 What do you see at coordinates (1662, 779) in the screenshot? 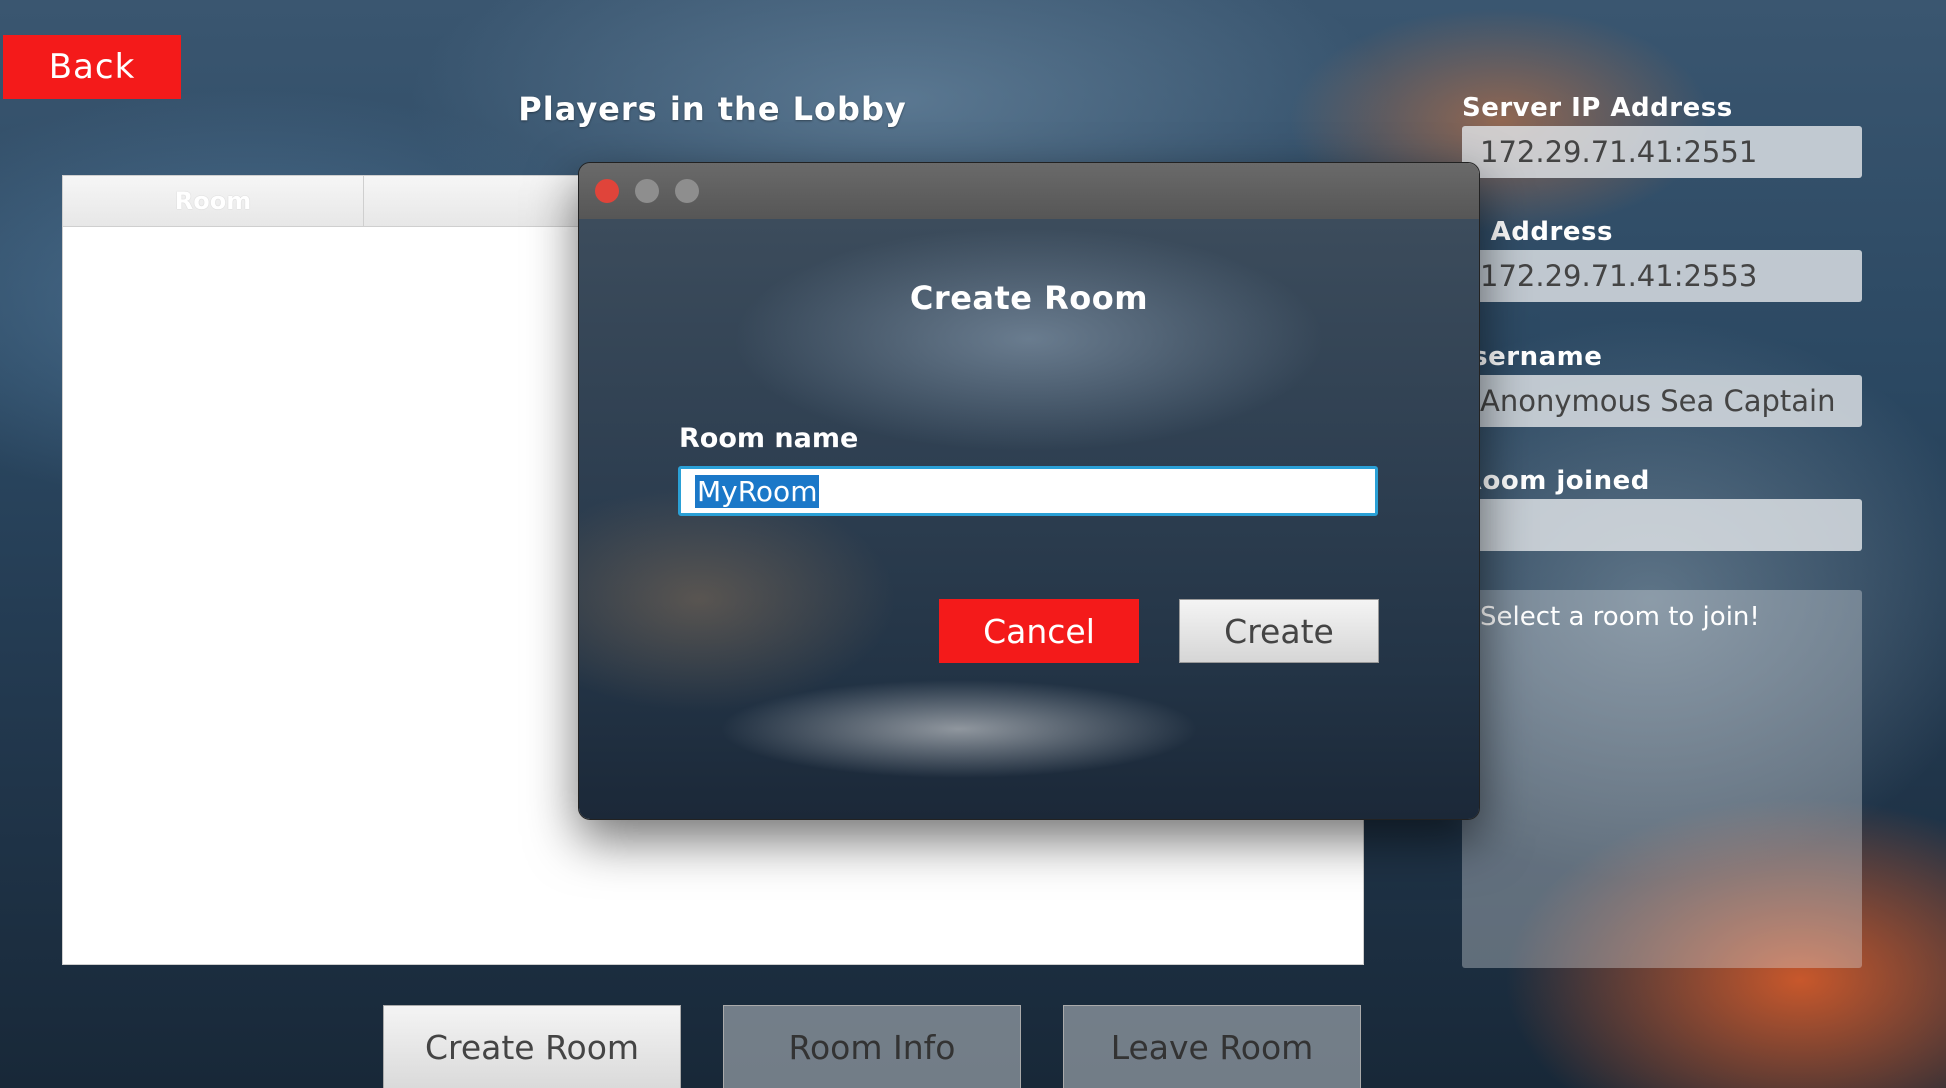
I see `status-message-box: Select a room to join!` at bounding box center [1662, 779].